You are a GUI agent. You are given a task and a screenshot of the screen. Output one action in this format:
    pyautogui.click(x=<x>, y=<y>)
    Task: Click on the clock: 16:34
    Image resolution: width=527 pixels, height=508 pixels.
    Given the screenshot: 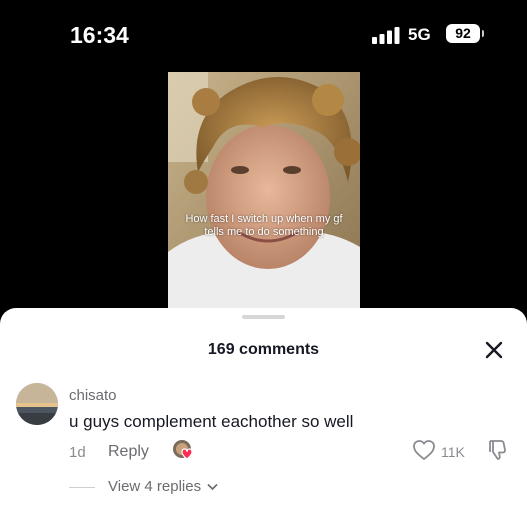 What is the action you would take?
    pyautogui.click(x=99, y=35)
    